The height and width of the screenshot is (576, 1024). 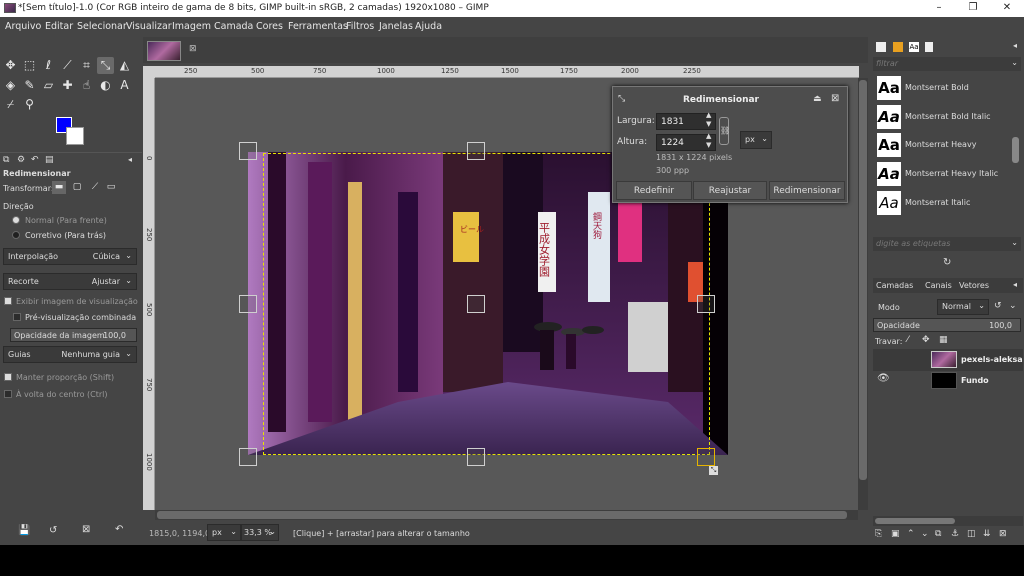 What do you see at coordinates (925, 534) in the screenshot?
I see `lower-layer-icon: ⌄` at bounding box center [925, 534].